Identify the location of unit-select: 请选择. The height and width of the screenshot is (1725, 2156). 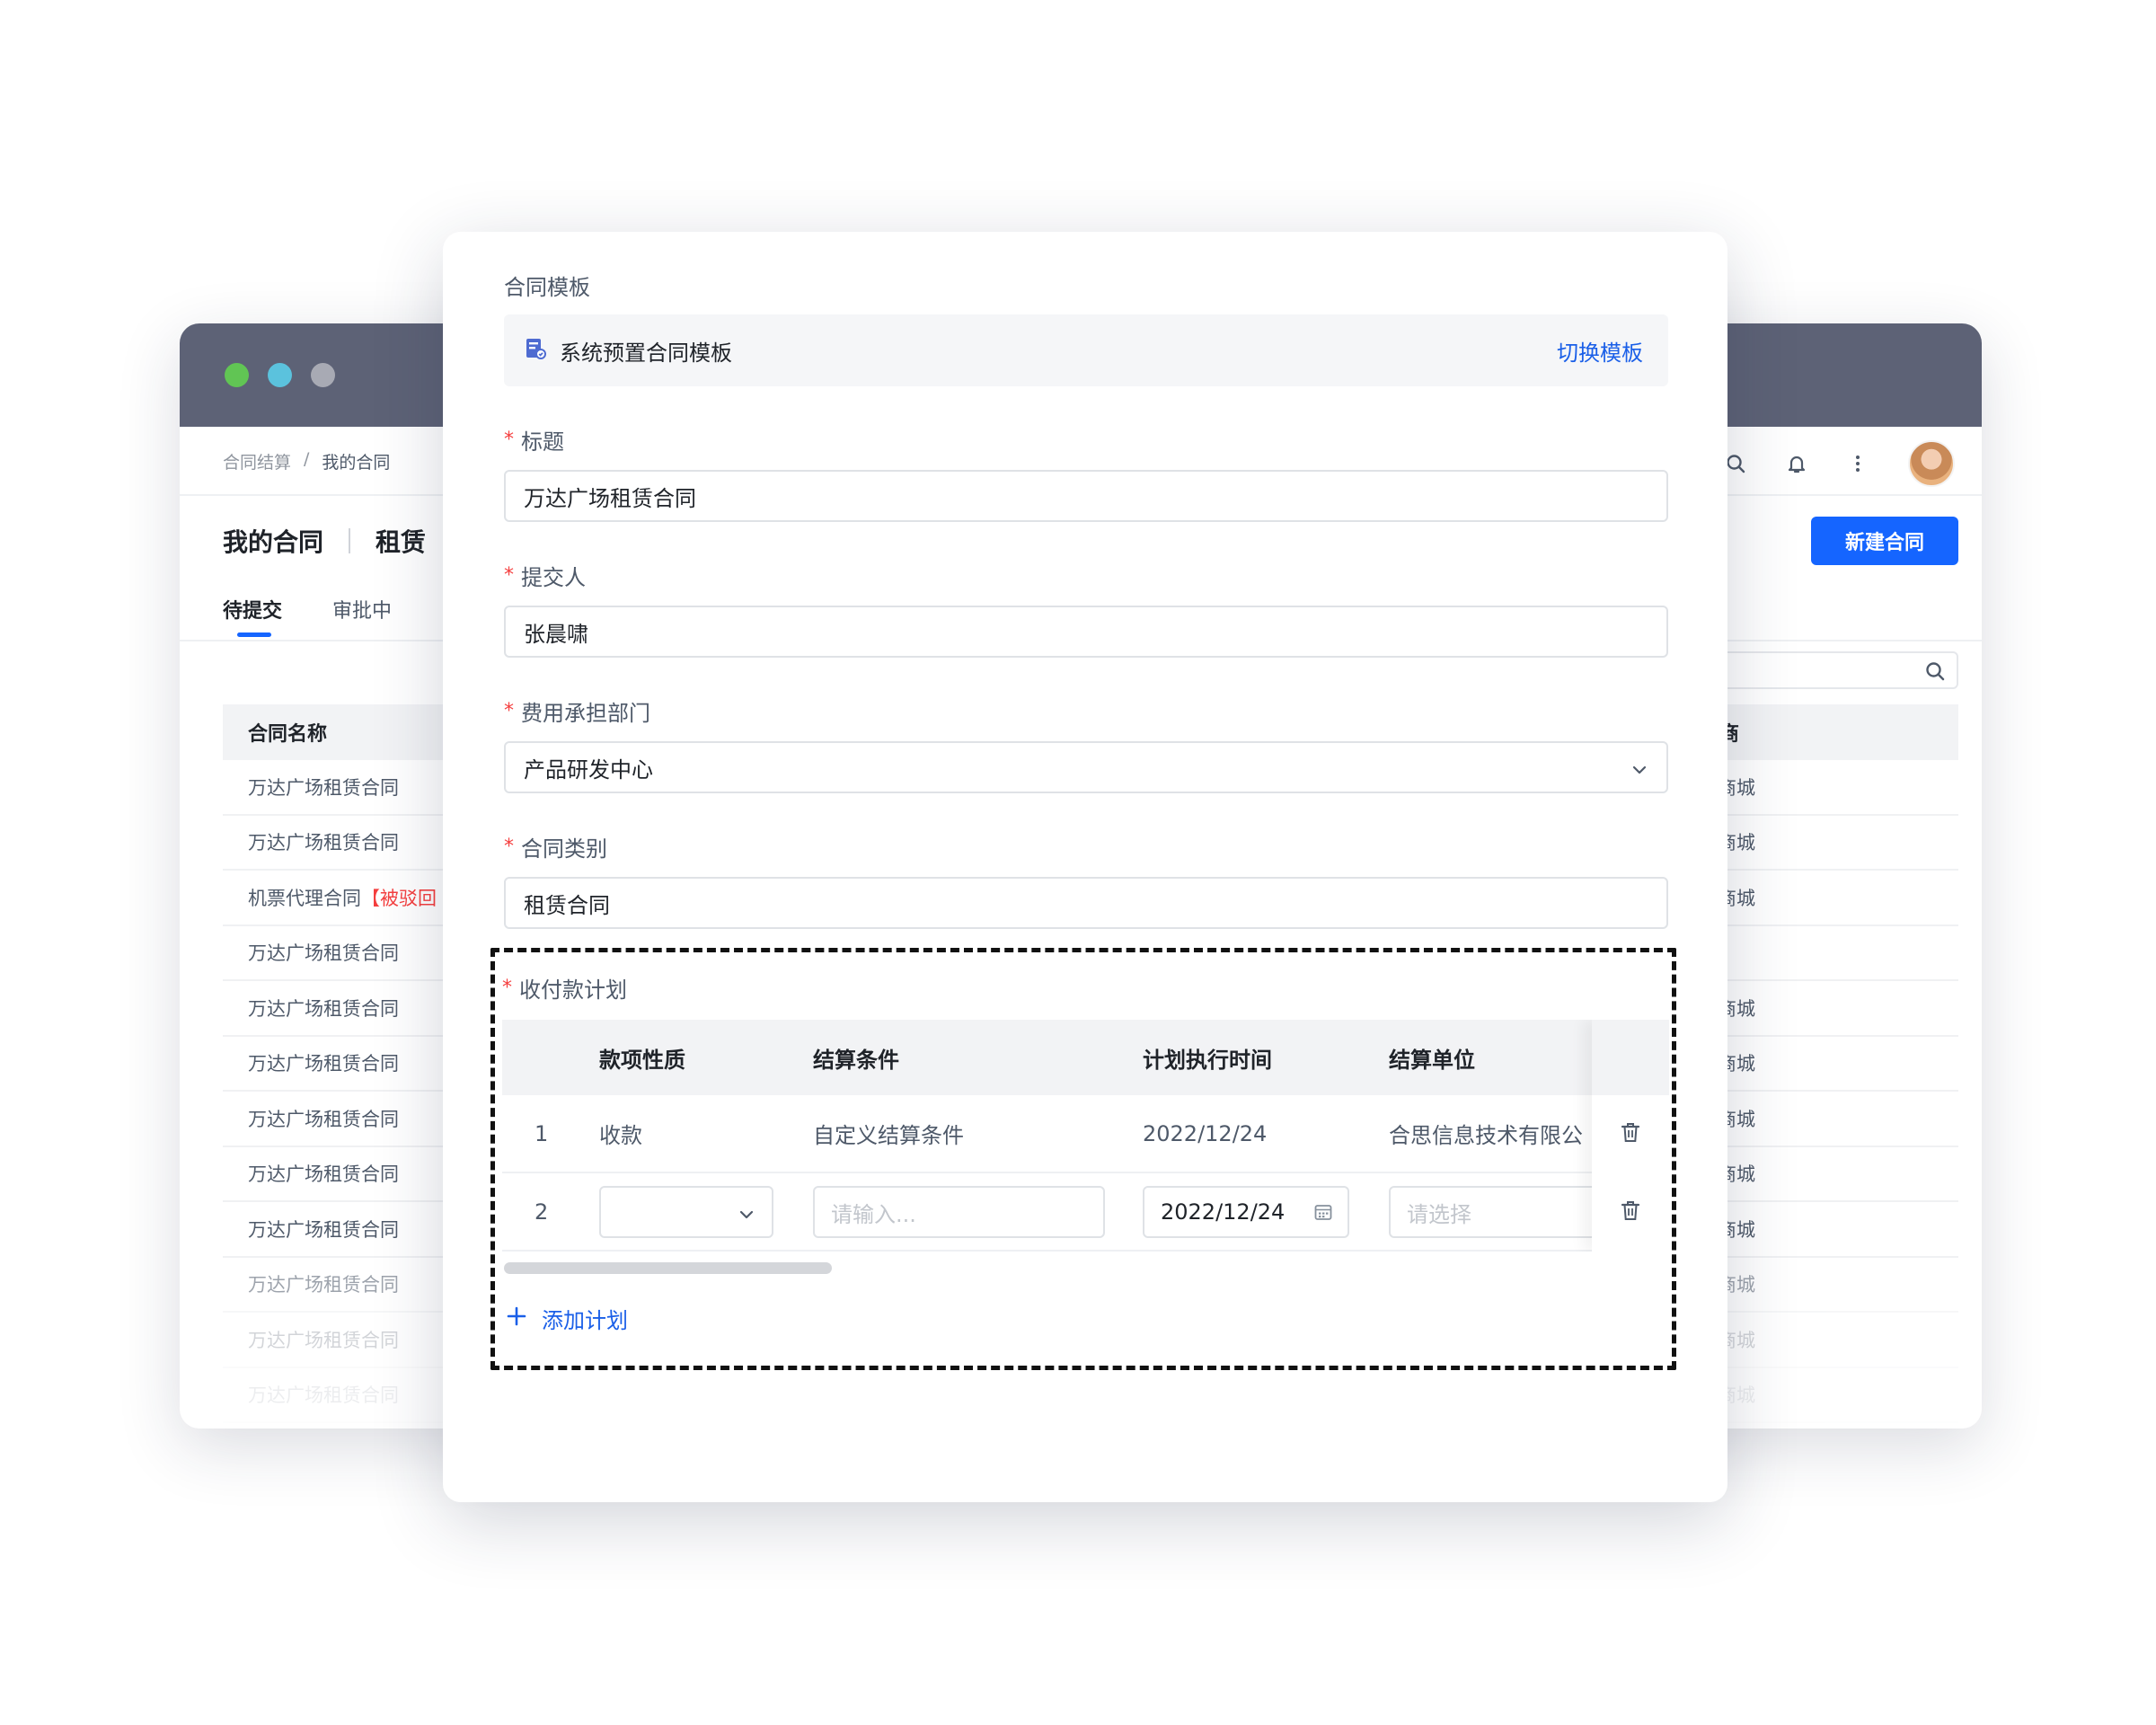
(1497, 1212).